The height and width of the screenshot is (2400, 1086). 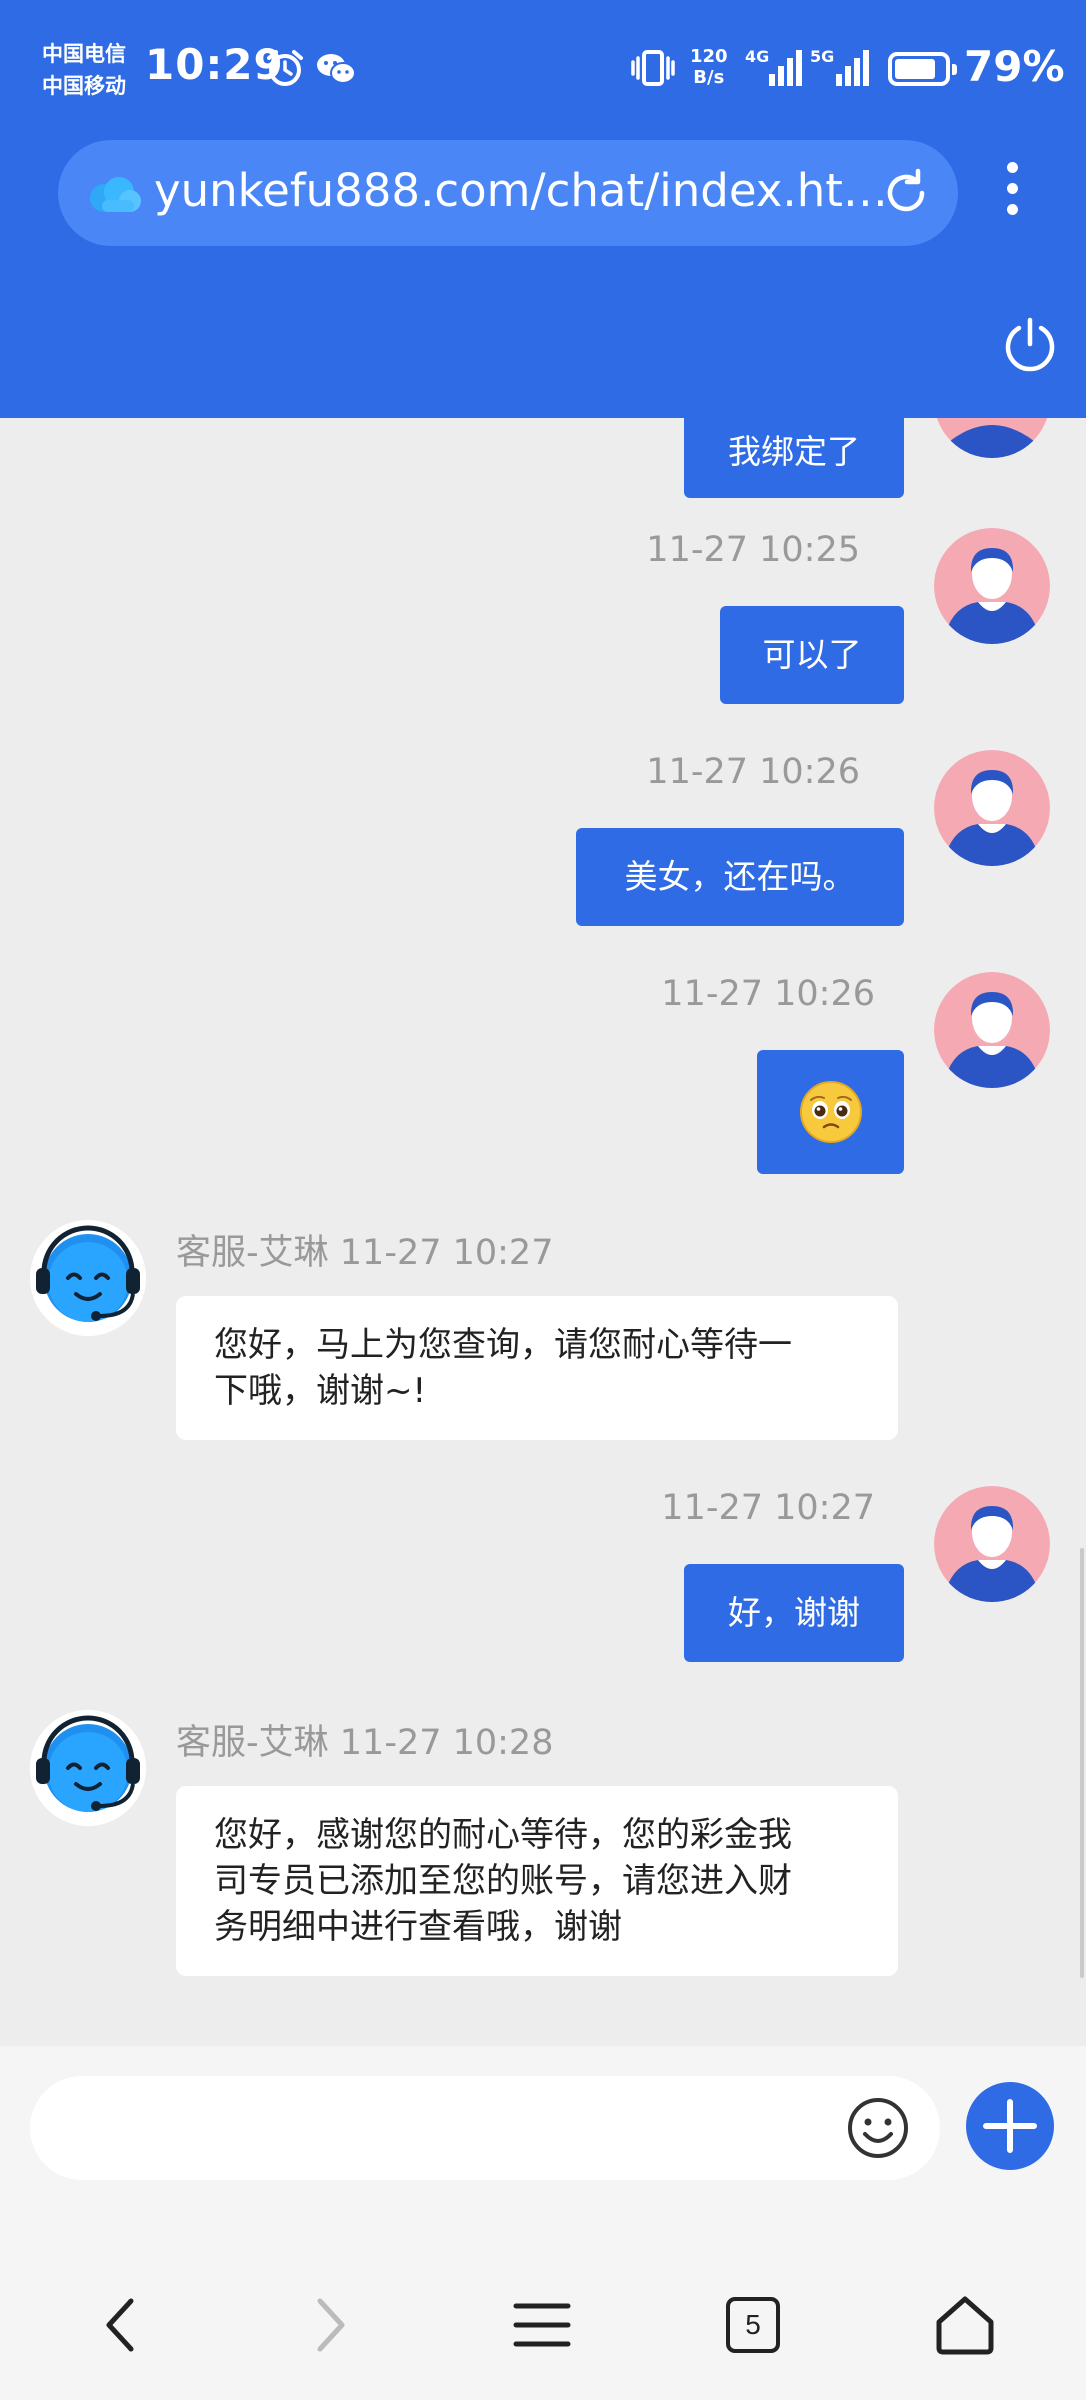 I want to click on battery-icon, so click(x=922, y=69).